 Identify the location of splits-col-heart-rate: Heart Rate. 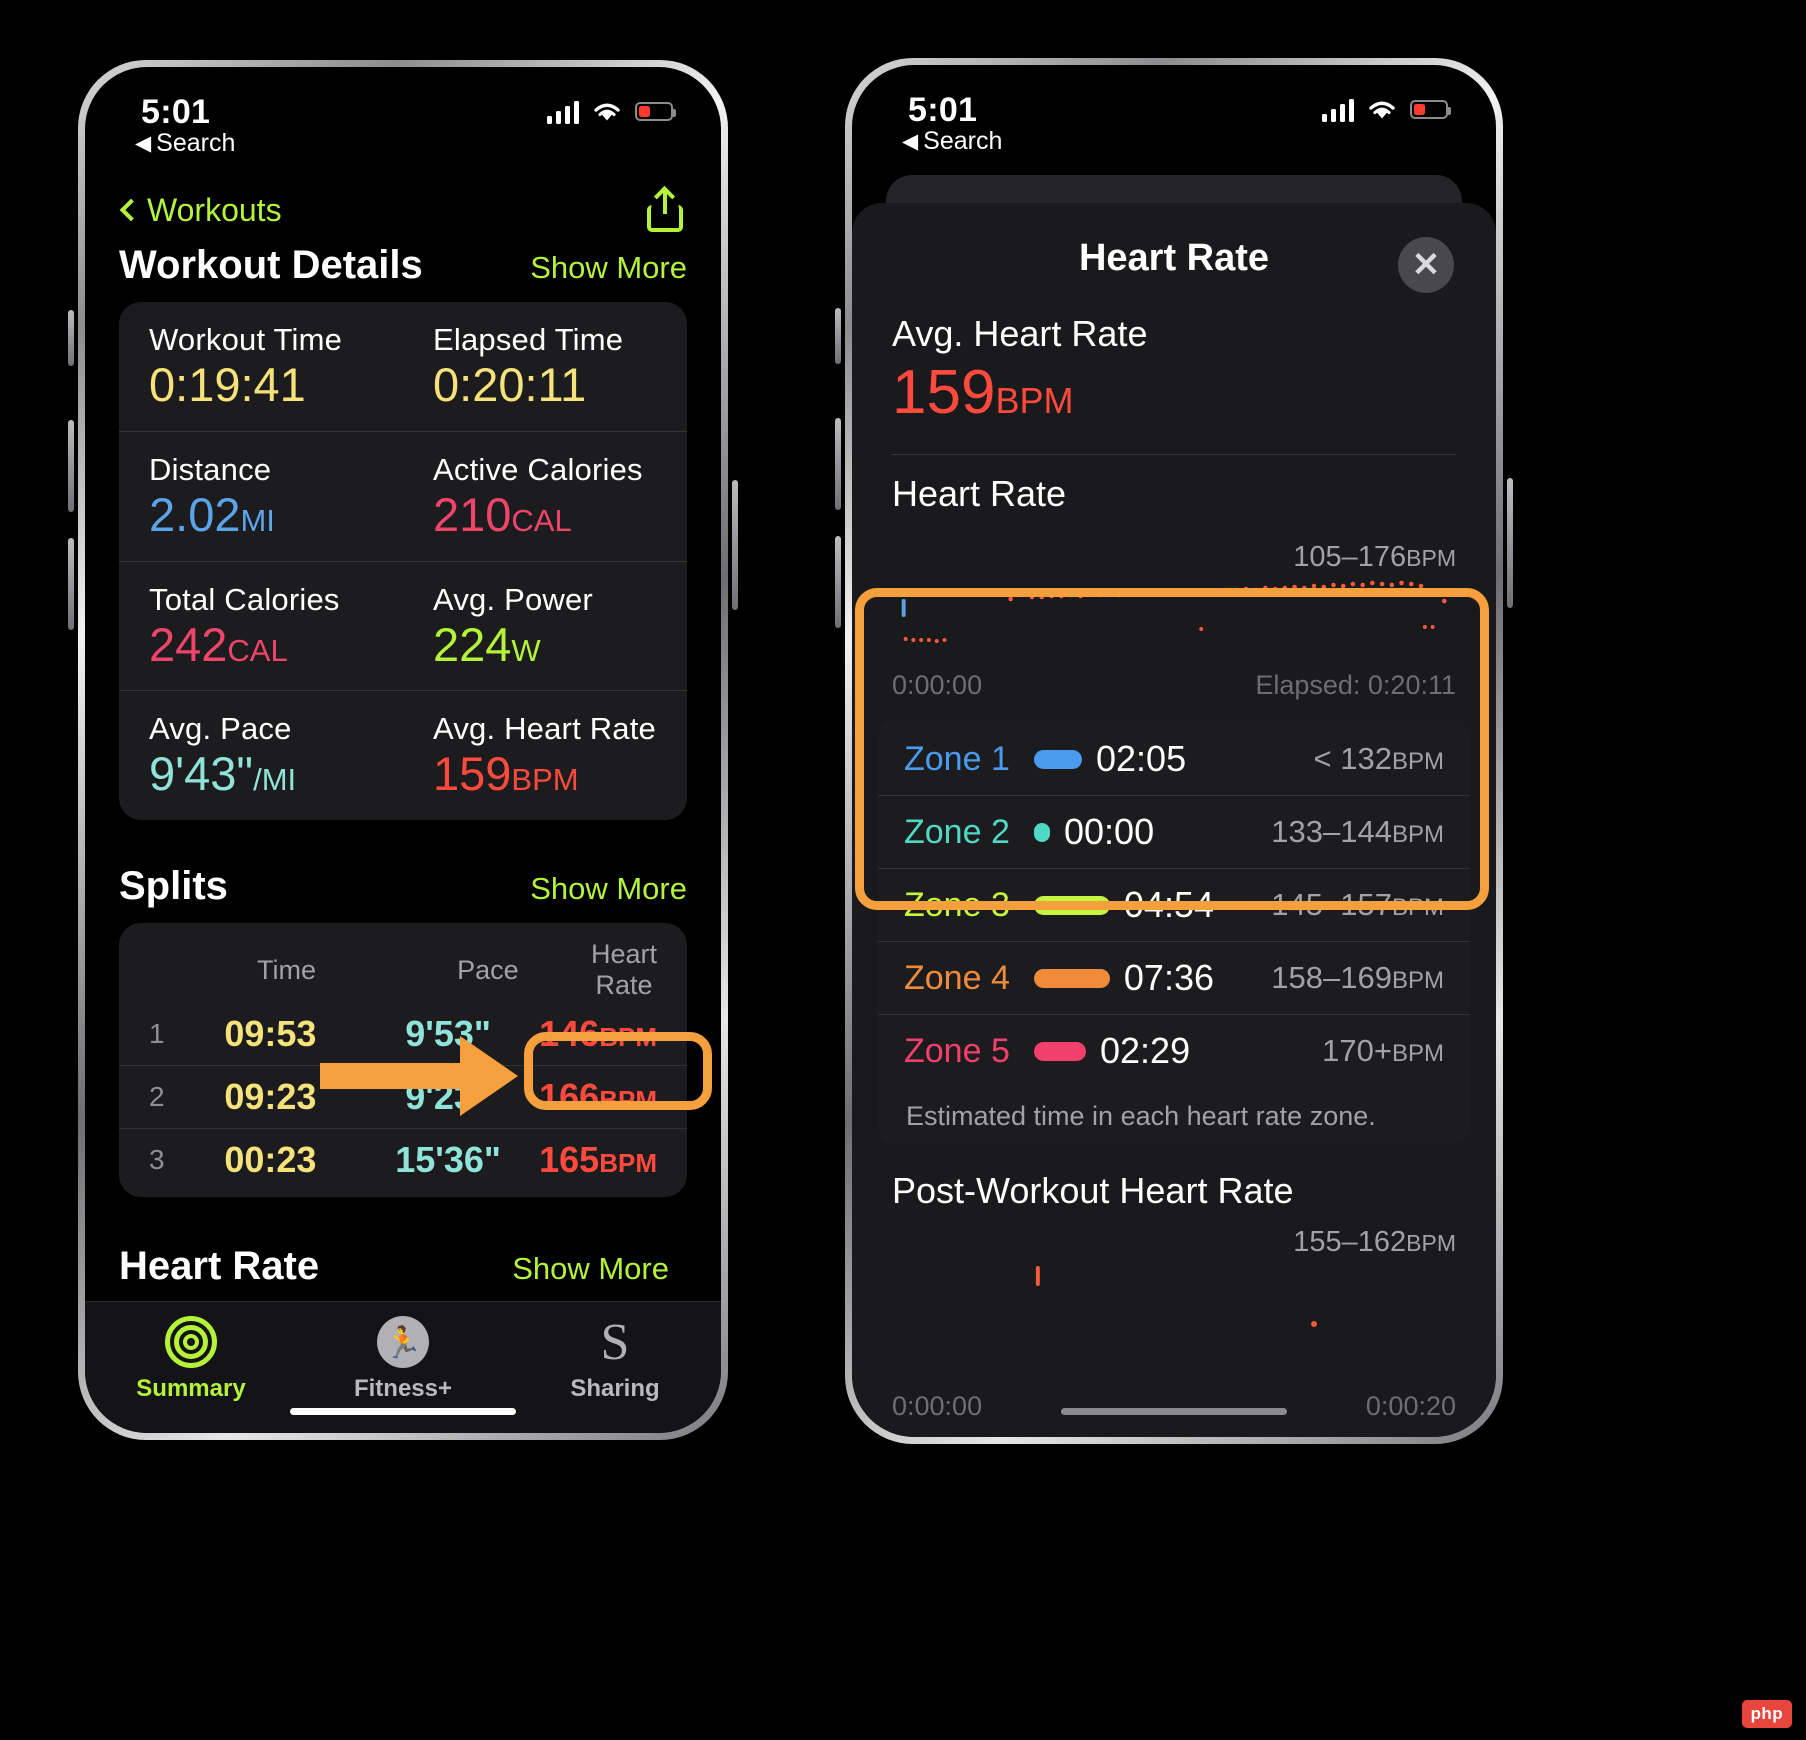
(623, 969).